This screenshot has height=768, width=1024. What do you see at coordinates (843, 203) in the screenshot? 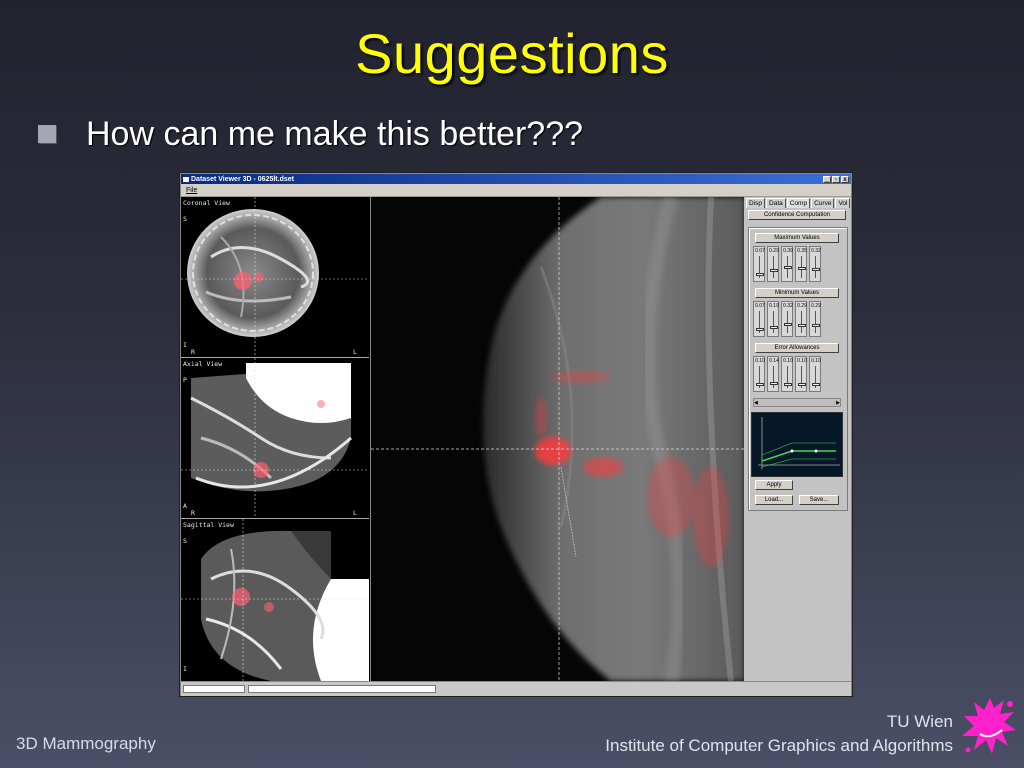
I see `tab-vol: Vol` at bounding box center [843, 203].